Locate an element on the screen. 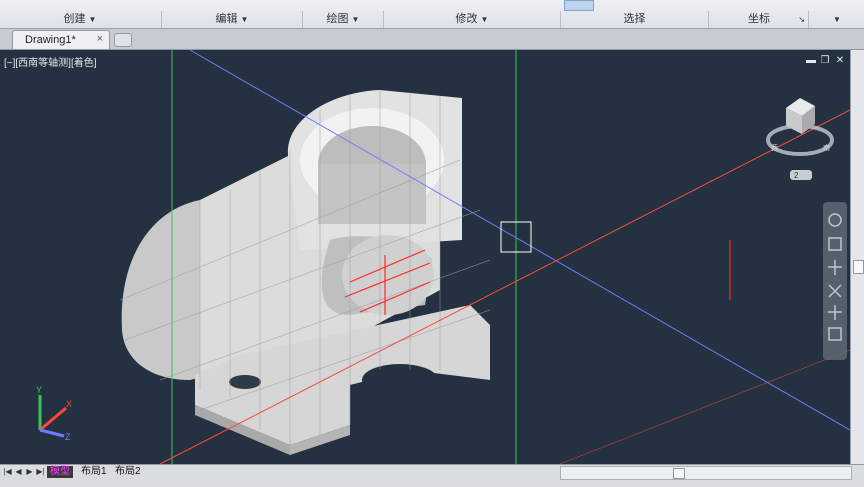 Image resolution: width=864 pixels, height=487 pixels. panel-modify: 修改 ▼ is located at coordinates (471, 19).